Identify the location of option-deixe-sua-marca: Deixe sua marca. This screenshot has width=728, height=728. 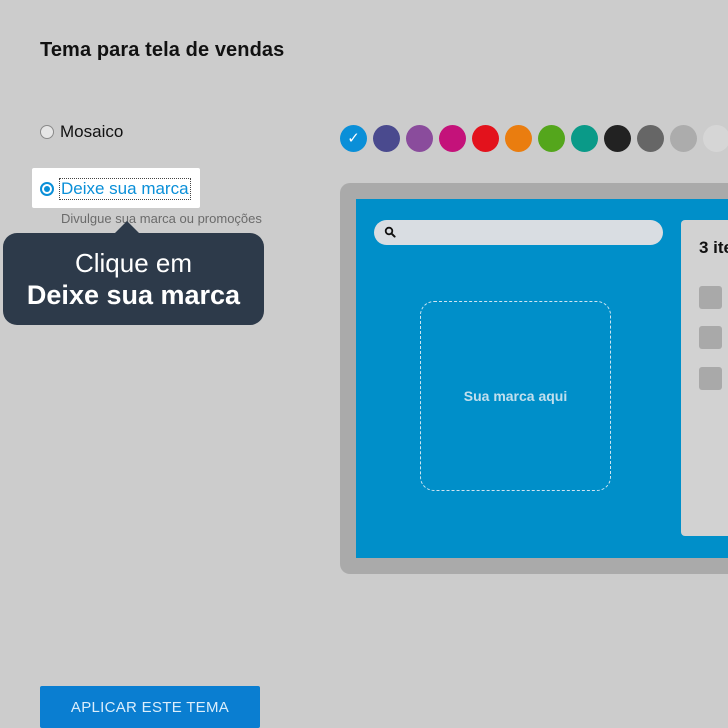
(115, 189).